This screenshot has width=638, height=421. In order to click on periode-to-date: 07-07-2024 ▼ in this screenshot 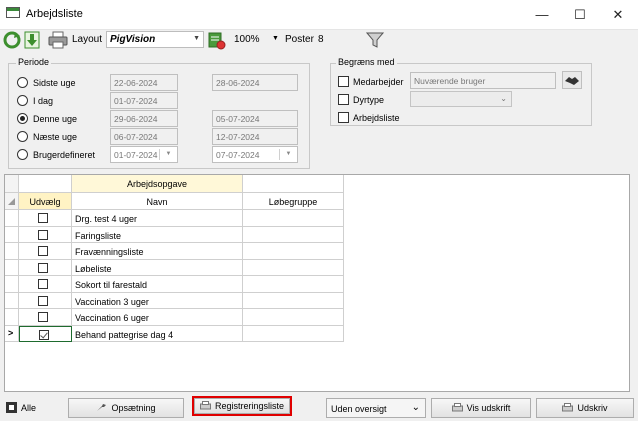, I will do `click(255, 154)`.